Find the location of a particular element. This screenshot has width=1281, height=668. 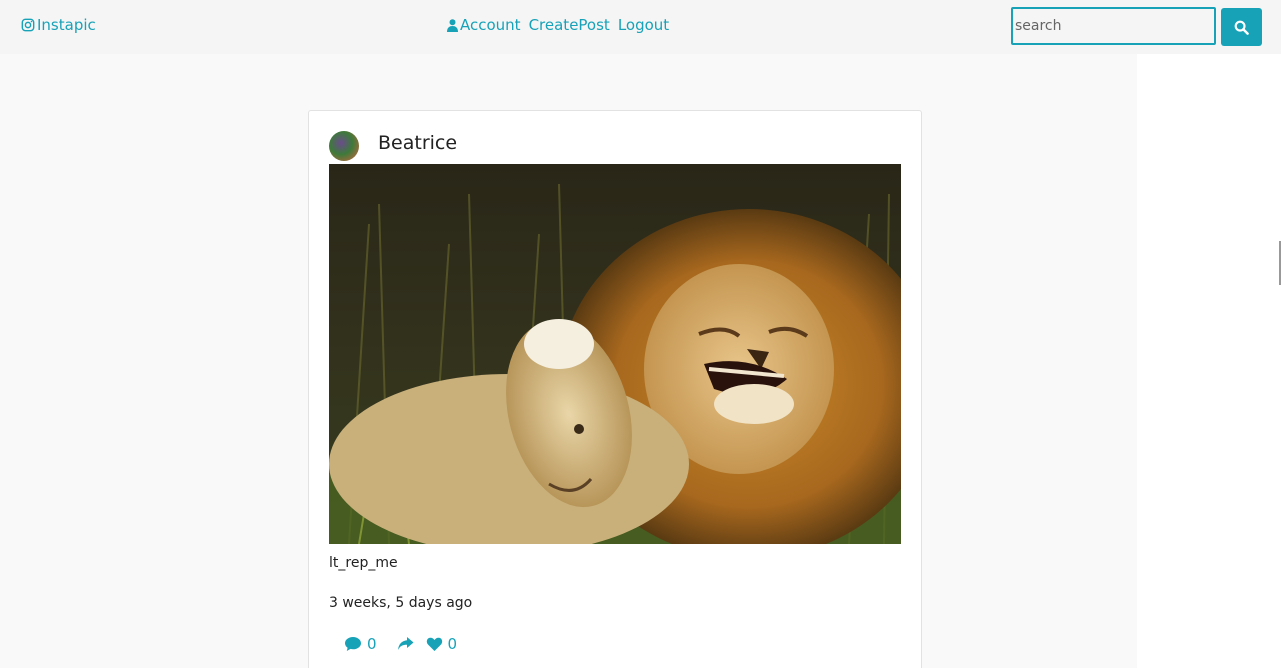

post-author: Beatrice is located at coordinates (417, 143).